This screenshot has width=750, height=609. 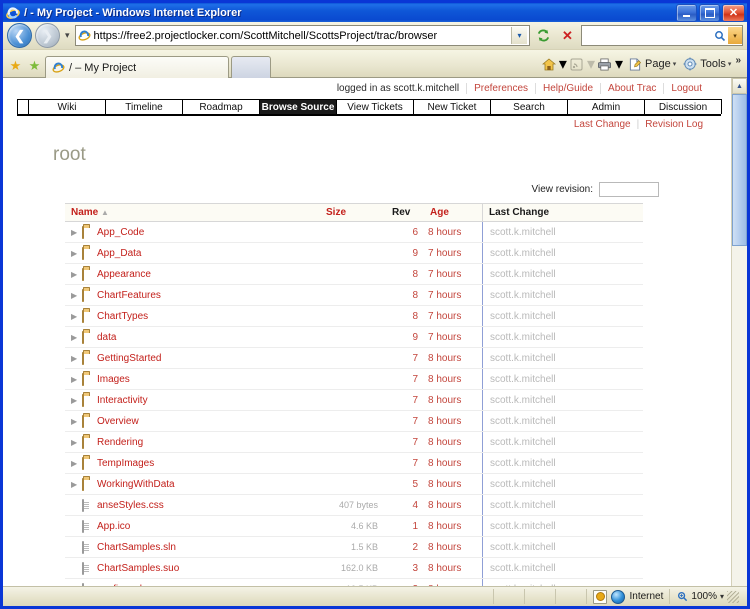 I want to click on entry-name-link: GettingStarted, so click(x=129, y=358).